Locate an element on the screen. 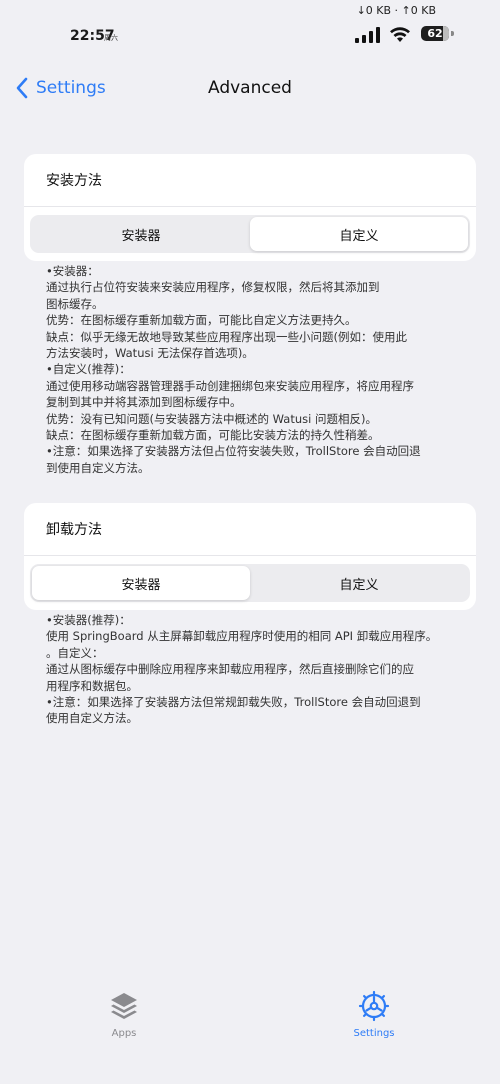 This screenshot has height=1084, width=500. desc-line: 到使用自定义方法。 is located at coordinates (98, 467).